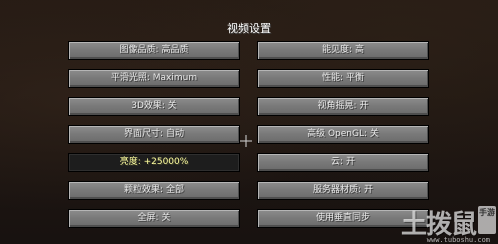 This screenshot has height=244, width=498. I want to click on clouds-button: 云: 开, so click(343, 162).